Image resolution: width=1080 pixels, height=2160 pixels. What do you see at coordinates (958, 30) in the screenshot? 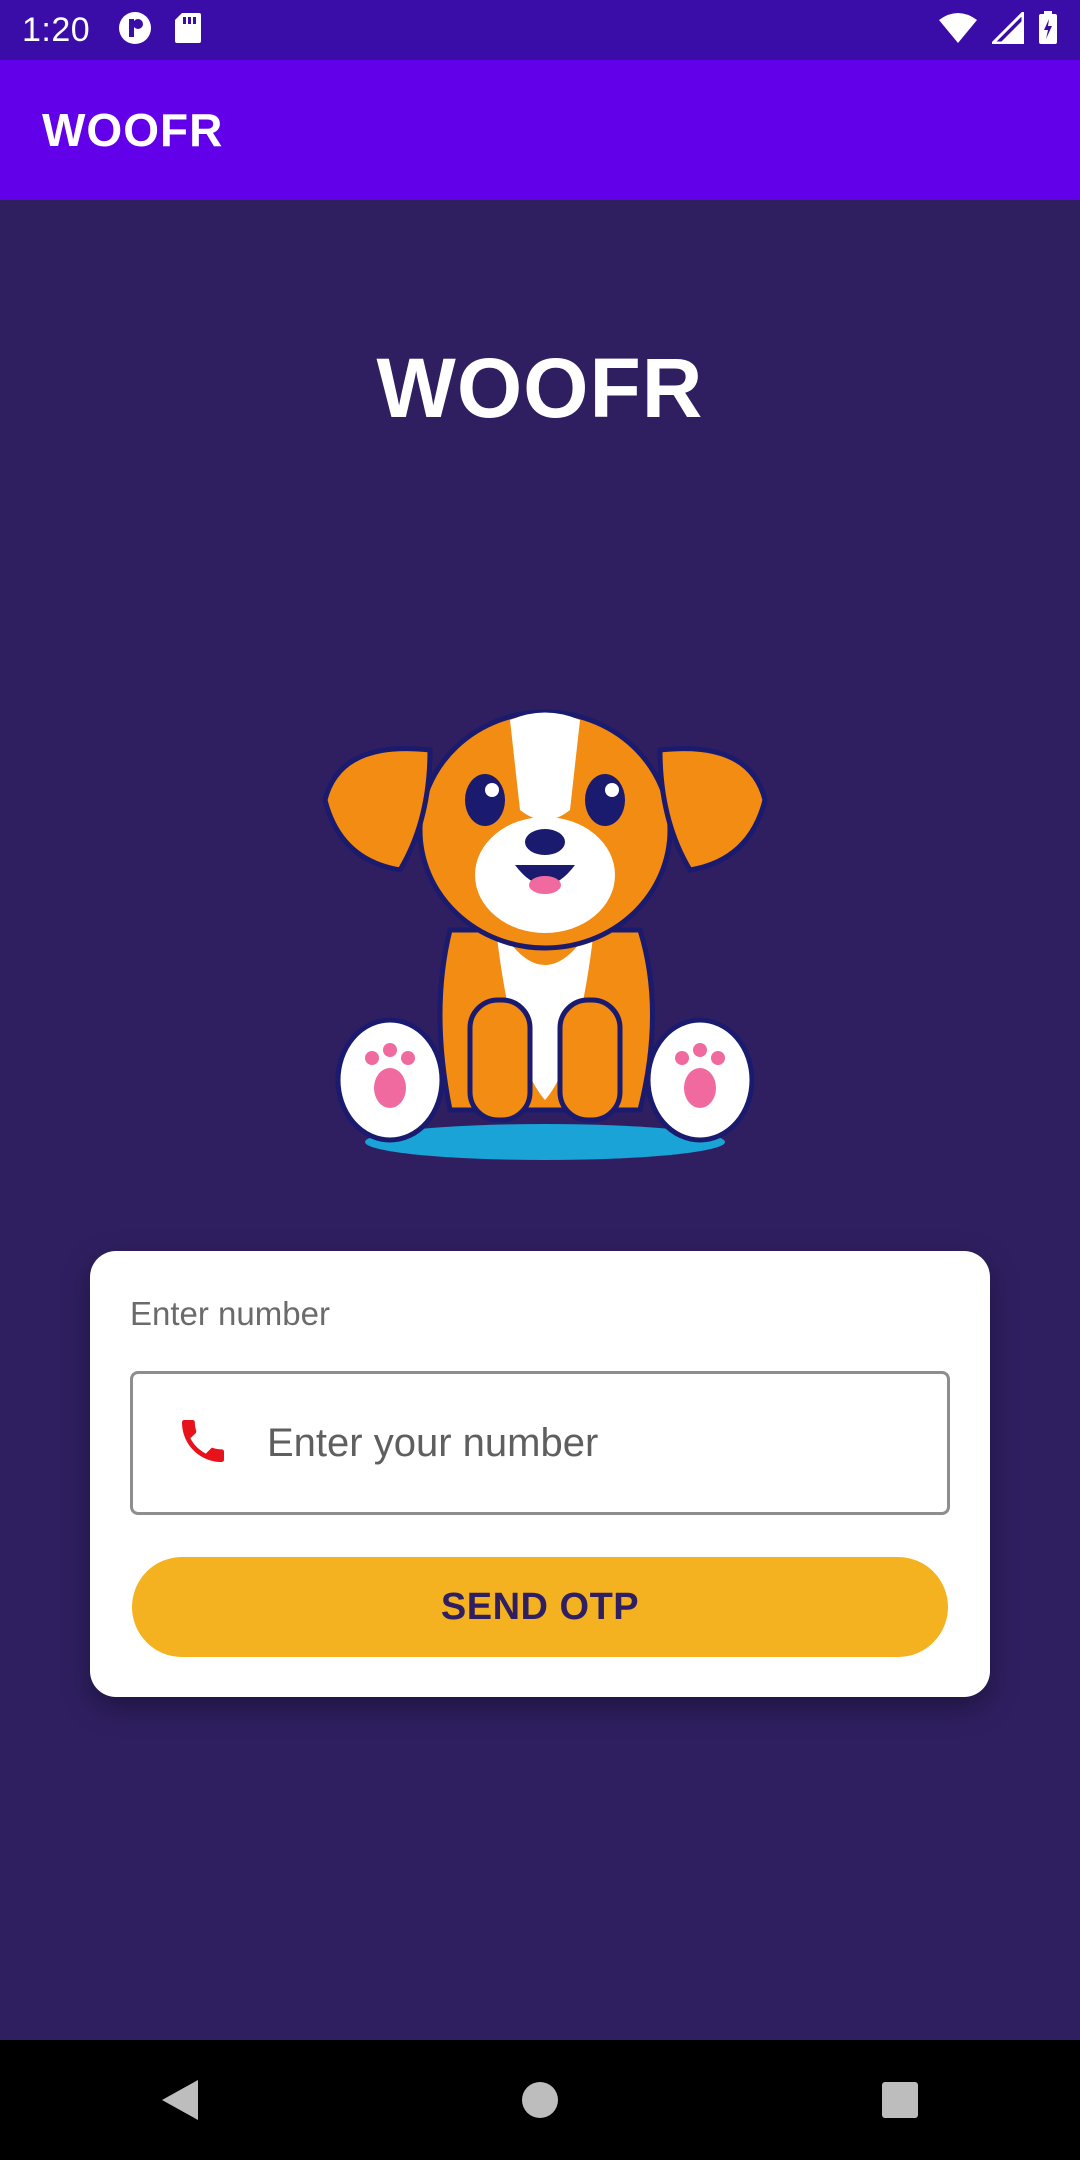
I see `wifi-icon` at bounding box center [958, 30].